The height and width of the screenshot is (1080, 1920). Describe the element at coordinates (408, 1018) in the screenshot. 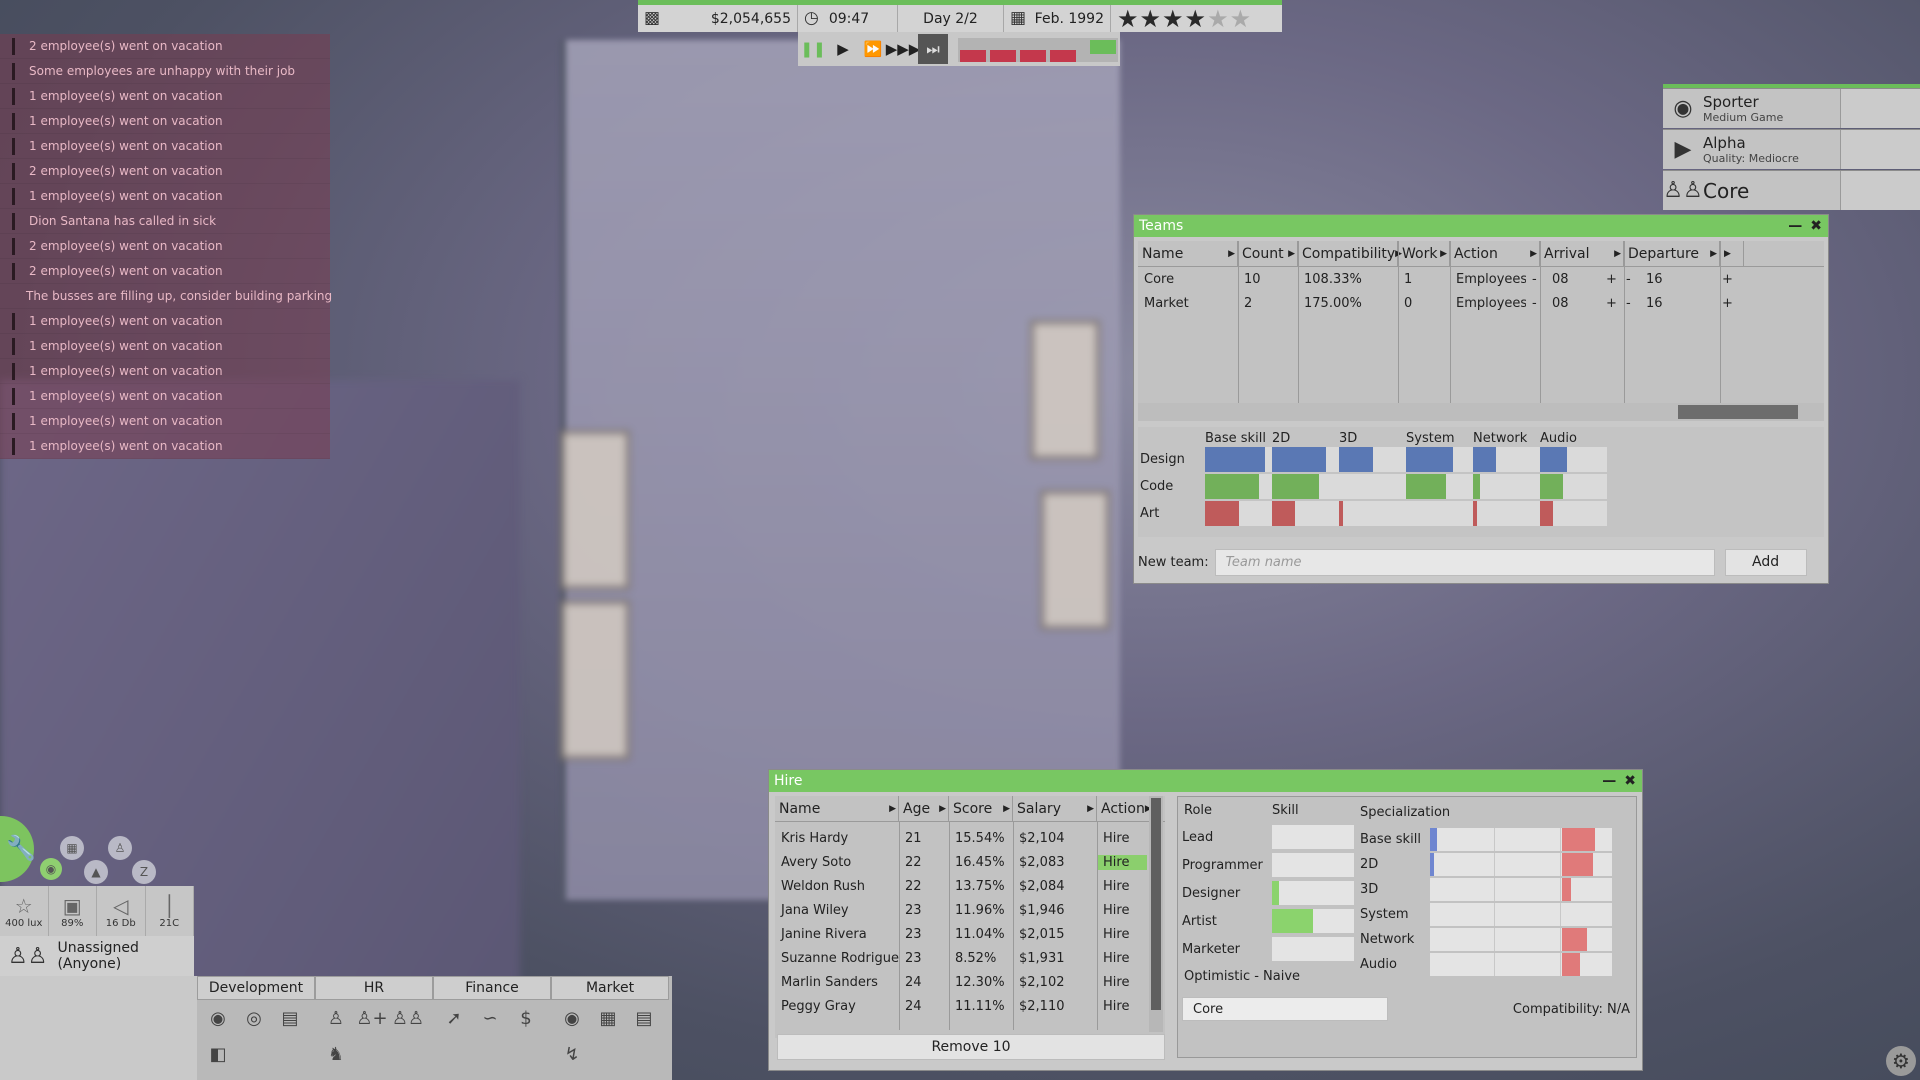

I see `people-icon: ♙♙` at that location.